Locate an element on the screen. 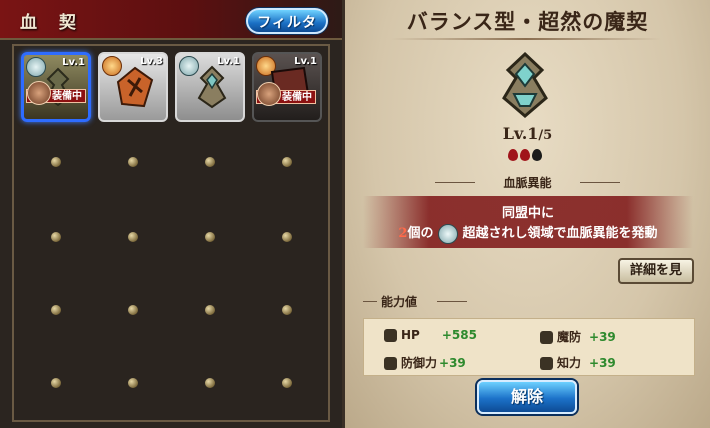 This screenshot has width=710, height=428. blood-rank is located at coordinates (525, 155).